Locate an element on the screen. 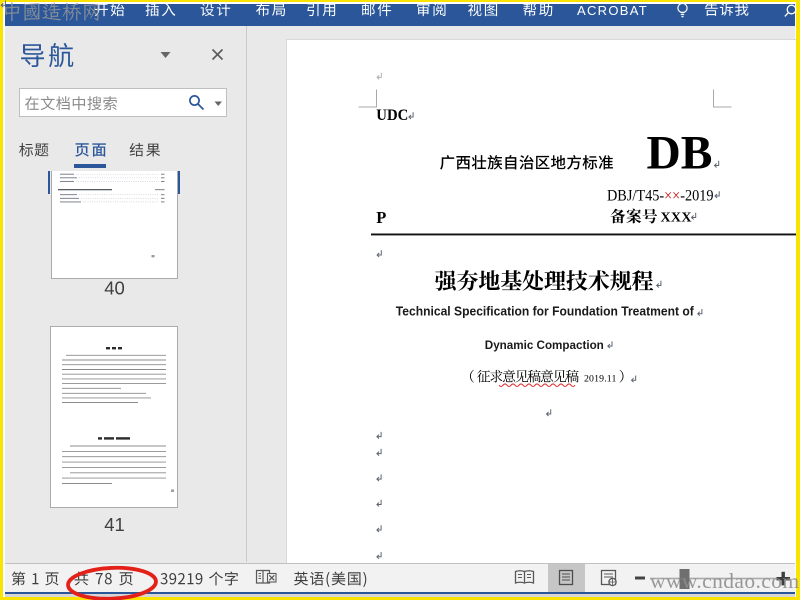 Image resolution: width=800 pixels, height=600 pixels. svg-text: 40 is located at coordinates (114, 288).